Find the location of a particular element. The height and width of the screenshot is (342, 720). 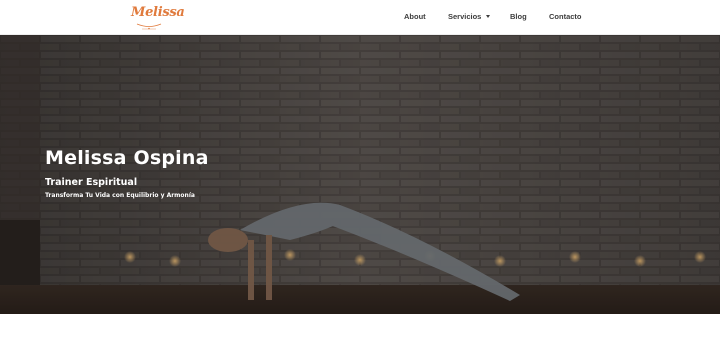

nav-contacto: Contacto is located at coordinates (565, 17).